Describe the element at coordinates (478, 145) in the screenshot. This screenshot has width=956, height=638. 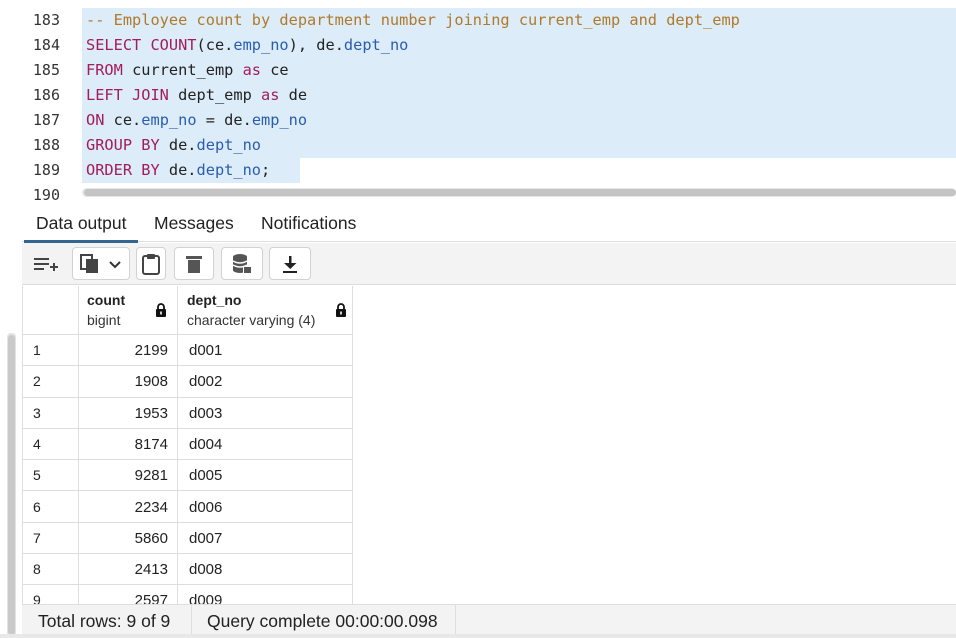
I see `editor-line: 188 GROUP BY de.dept_no` at that location.